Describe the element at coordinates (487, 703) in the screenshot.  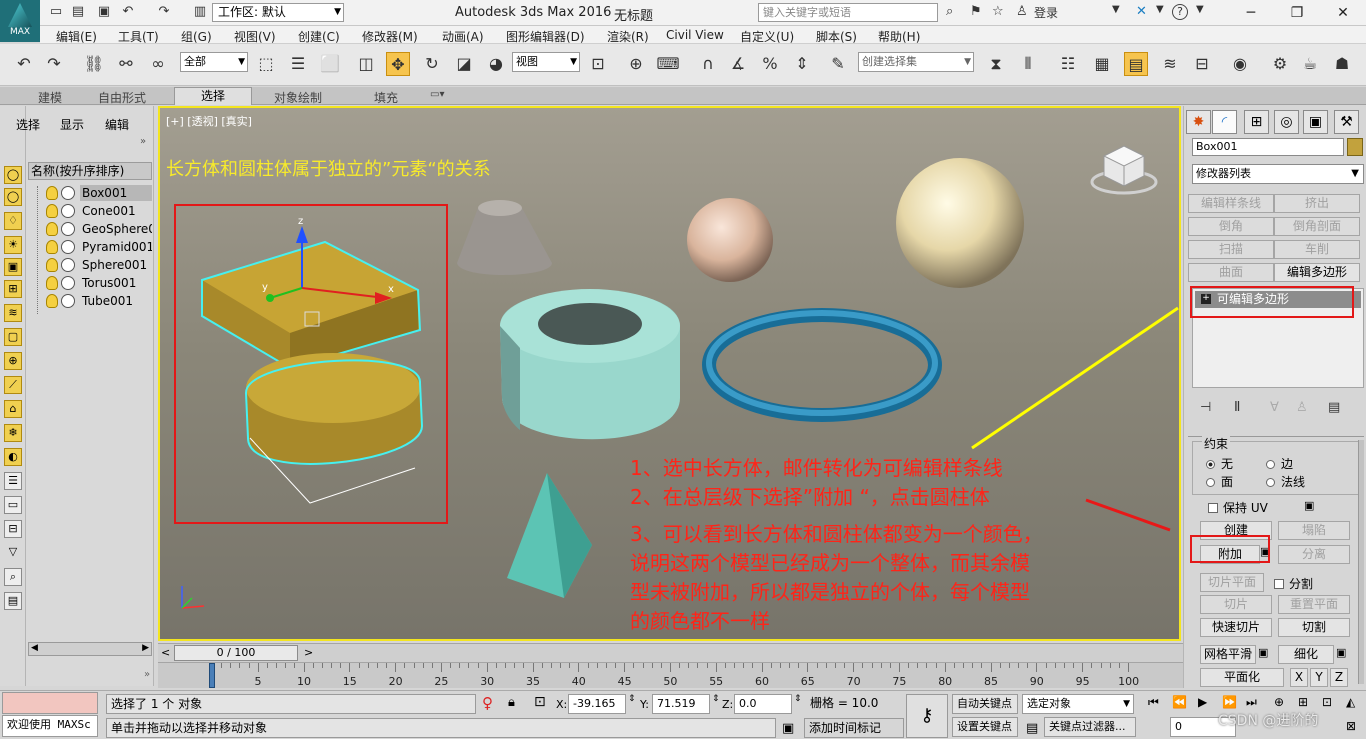
I see `isolate-selection-icon: ♀` at that location.